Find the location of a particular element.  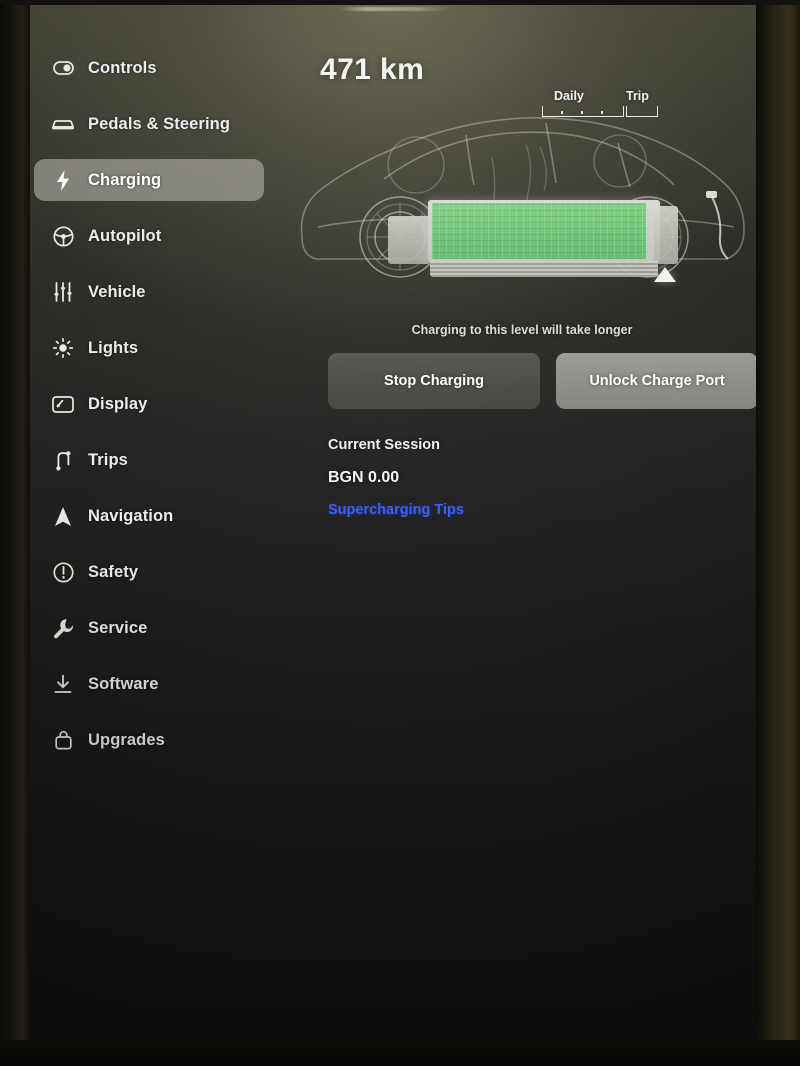

battery-pack is located at coordinates (533, 241).